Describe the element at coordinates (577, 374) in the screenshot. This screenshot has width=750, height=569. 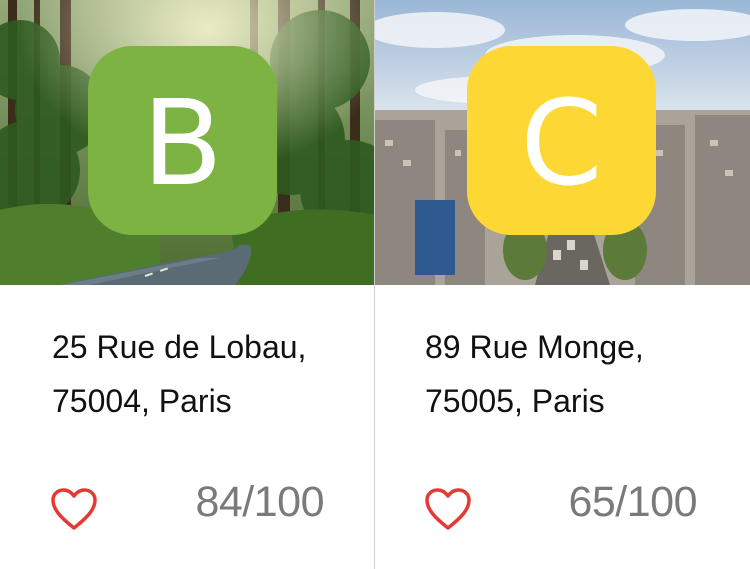
I see `address: 89 Rue Monge, 75005, Paris` at that location.